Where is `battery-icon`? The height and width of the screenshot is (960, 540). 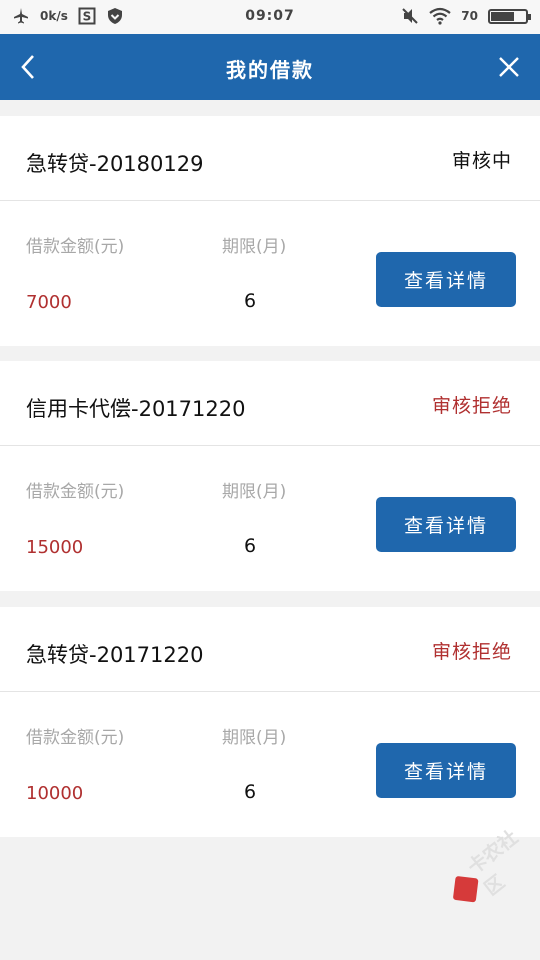 battery-icon is located at coordinates (509, 16).